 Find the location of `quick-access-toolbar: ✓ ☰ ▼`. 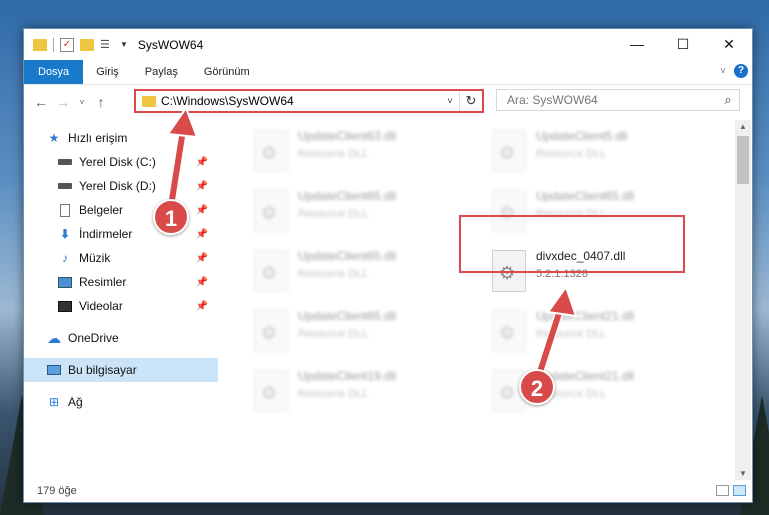

quick-access-toolbar: ✓ ☰ ▼ is located at coordinates (76, 44).